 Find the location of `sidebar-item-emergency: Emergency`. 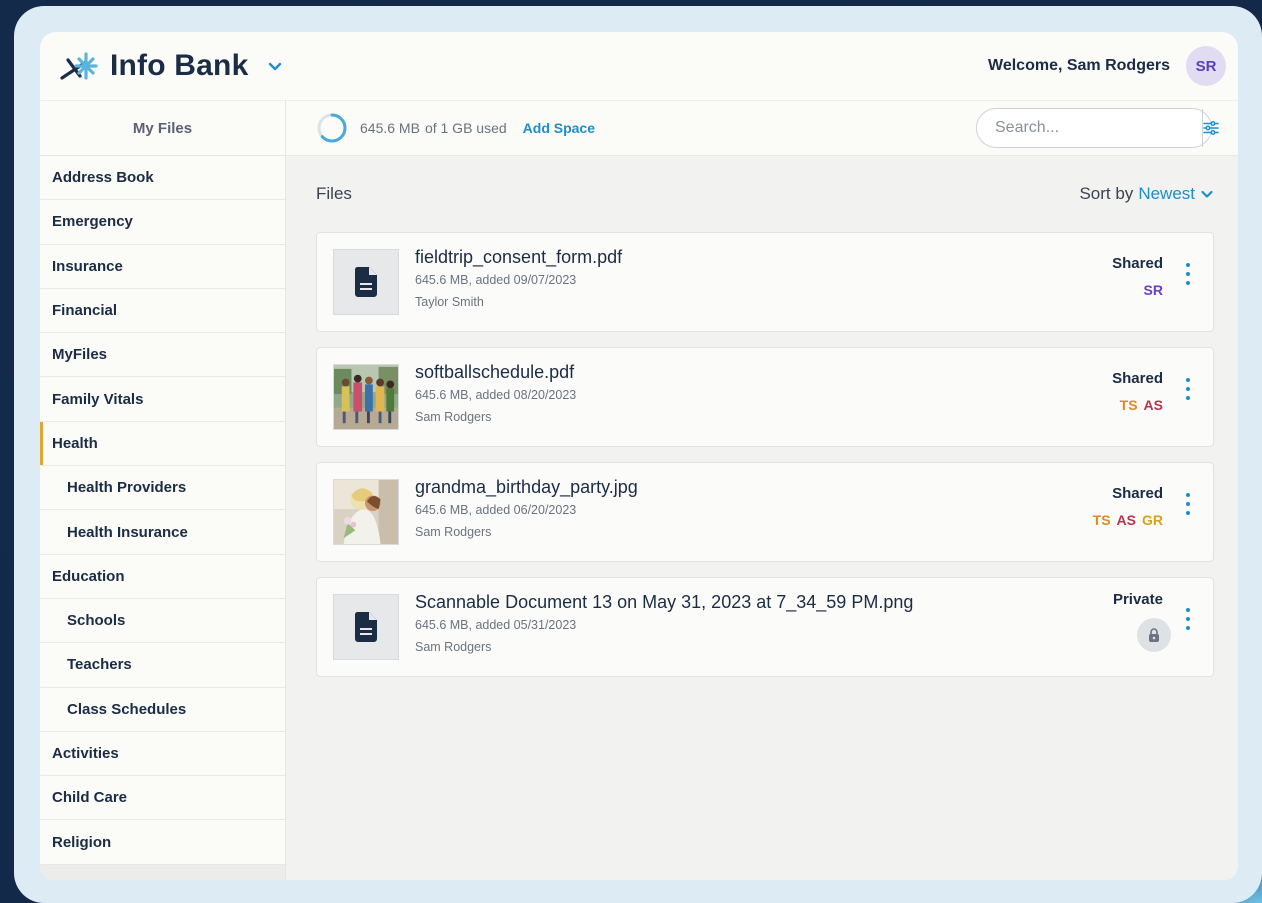

sidebar-item-emergency: Emergency is located at coordinates (162, 222).